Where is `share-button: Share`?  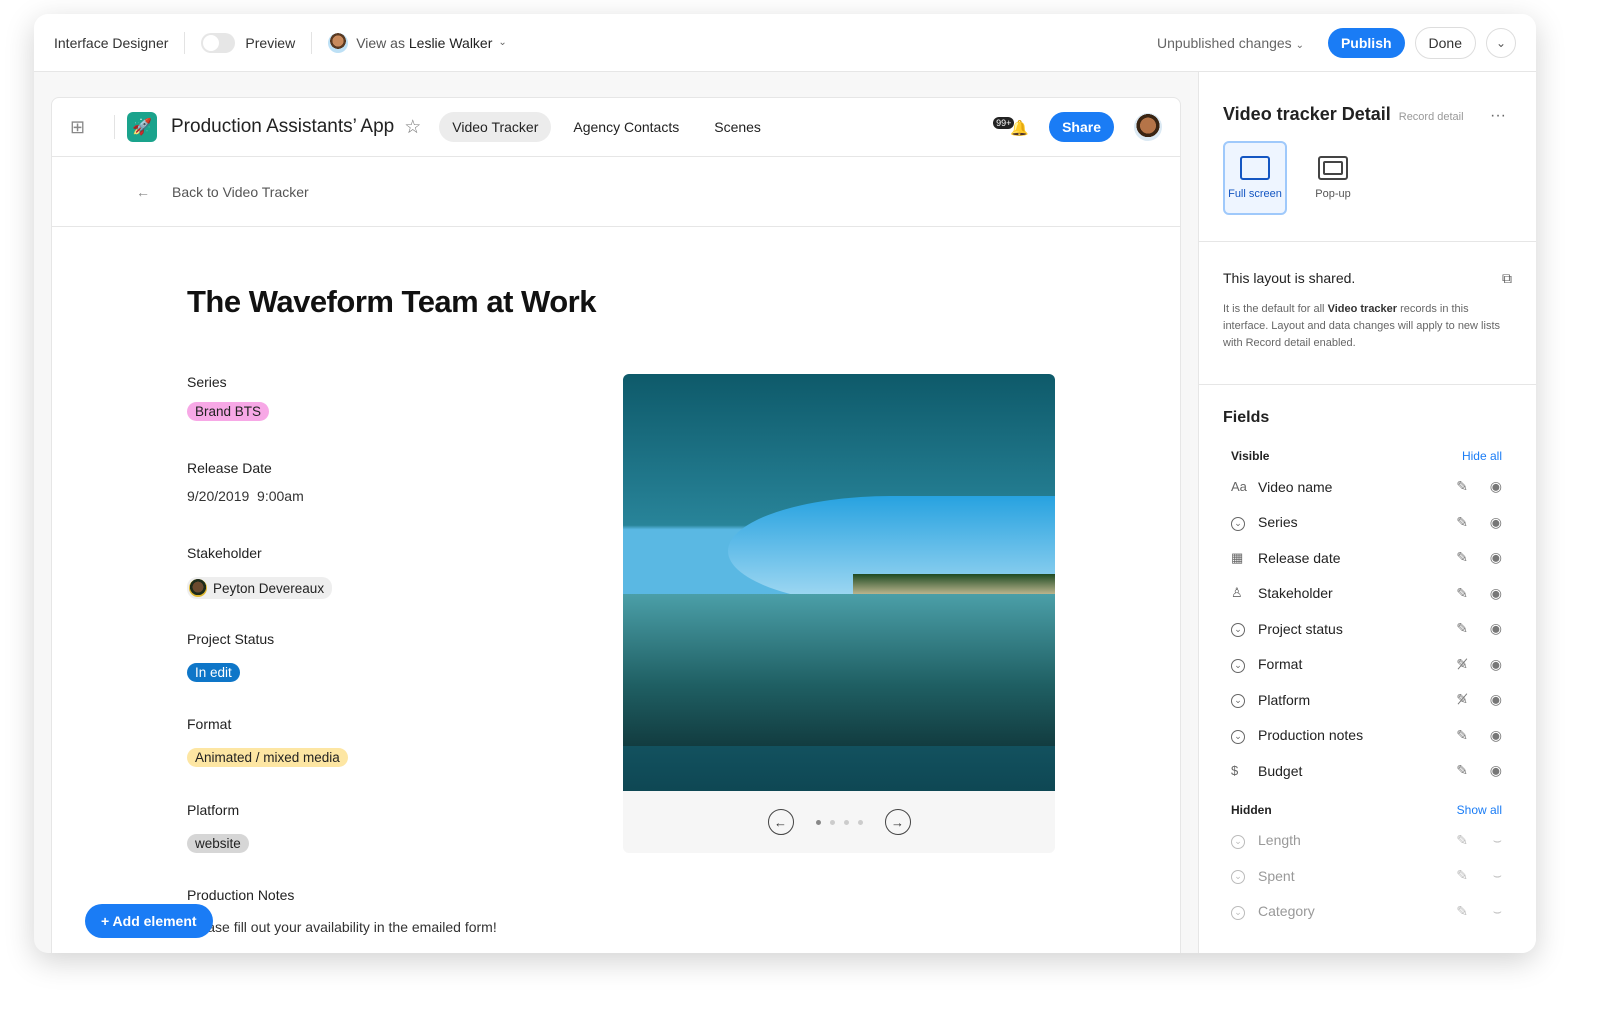 share-button: Share is located at coordinates (1081, 127).